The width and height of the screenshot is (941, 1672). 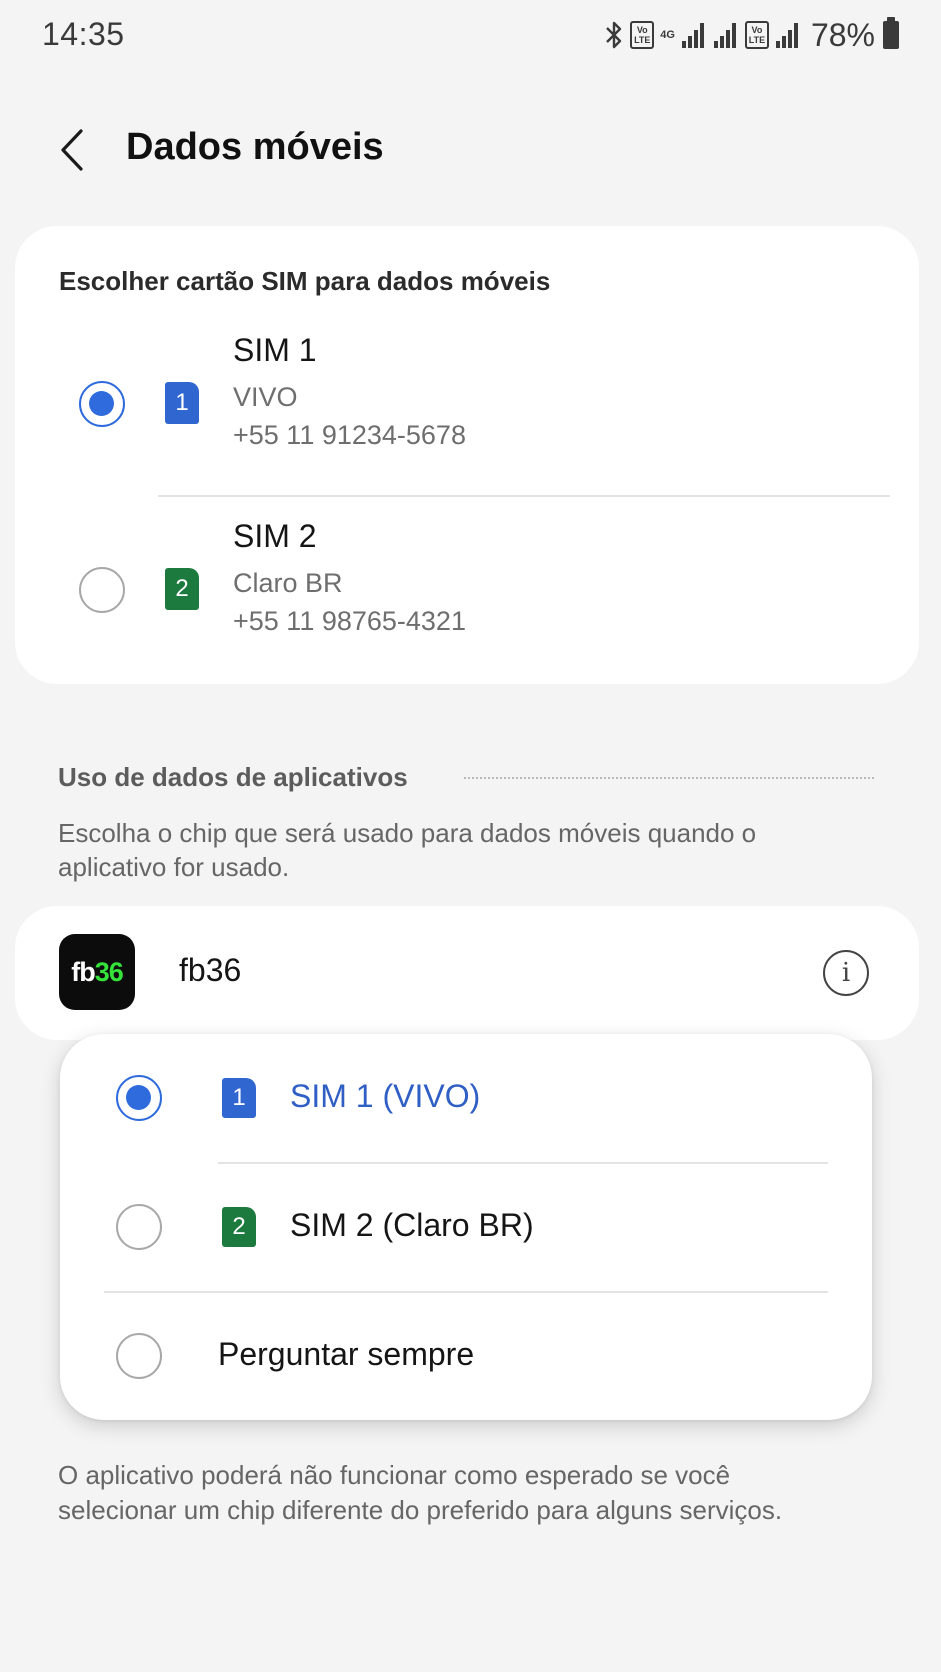 I want to click on app-row-fb36: fb 36 fb36 i, so click(x=467, y=973).